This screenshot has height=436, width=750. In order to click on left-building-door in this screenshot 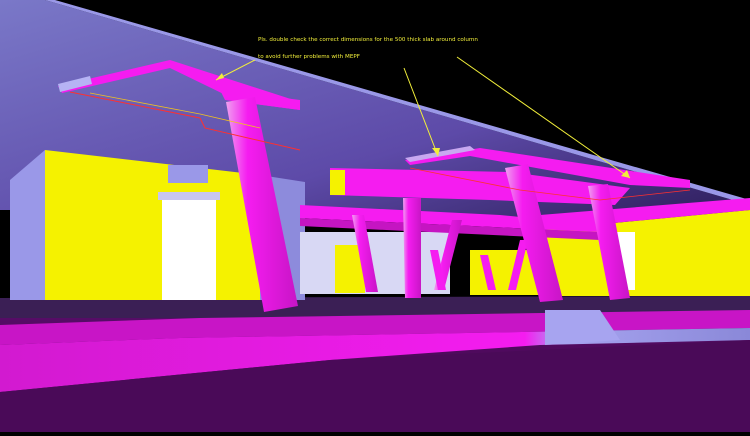, I will do `click(189, 249)`.